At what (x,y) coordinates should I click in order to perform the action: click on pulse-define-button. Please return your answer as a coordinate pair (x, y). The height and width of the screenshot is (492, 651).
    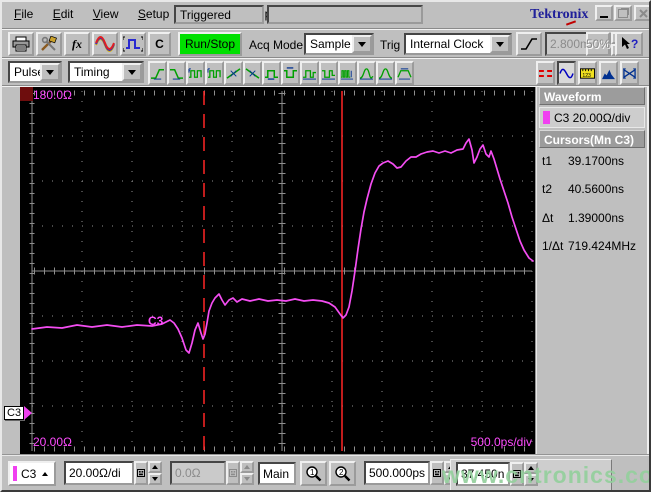
    Looking at the image, I should click on (133, 44).